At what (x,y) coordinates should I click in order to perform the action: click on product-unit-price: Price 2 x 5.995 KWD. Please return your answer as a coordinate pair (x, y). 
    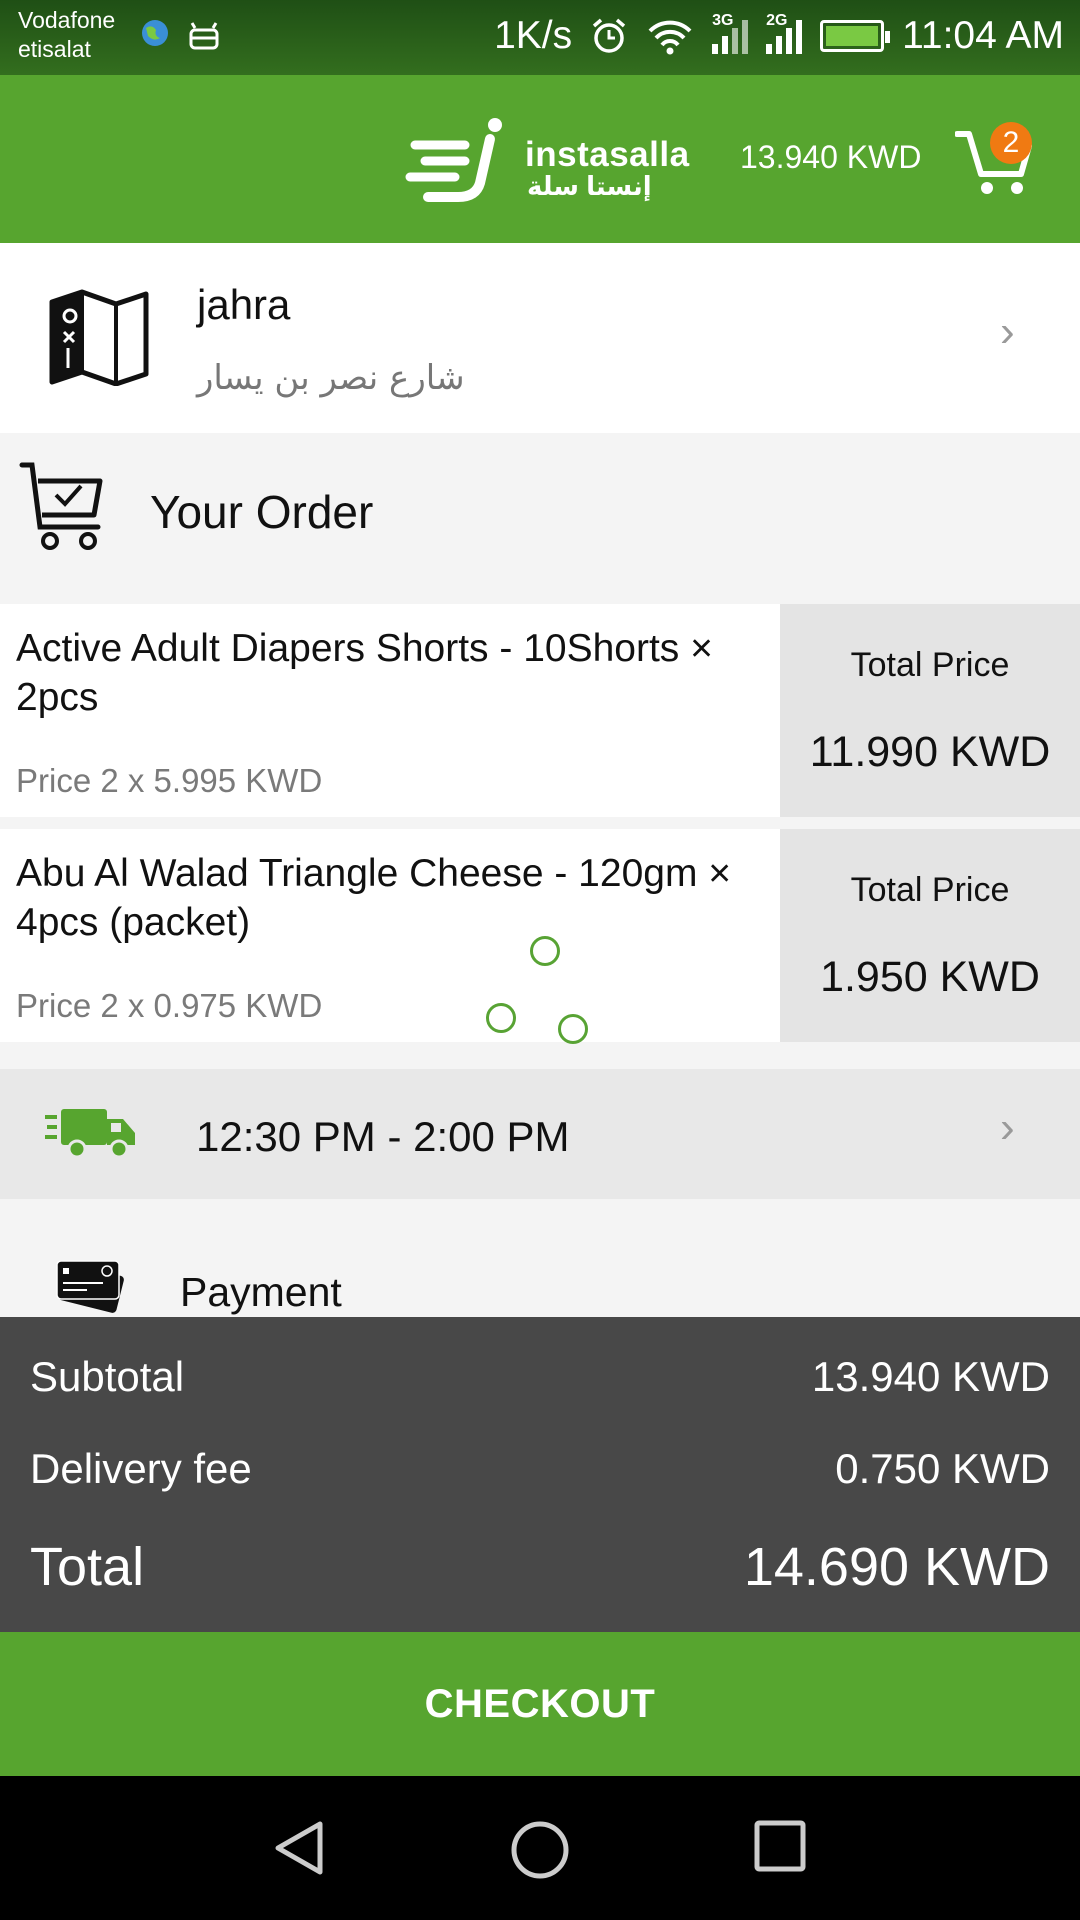
    Looking at the image, I should click on (169, 780).